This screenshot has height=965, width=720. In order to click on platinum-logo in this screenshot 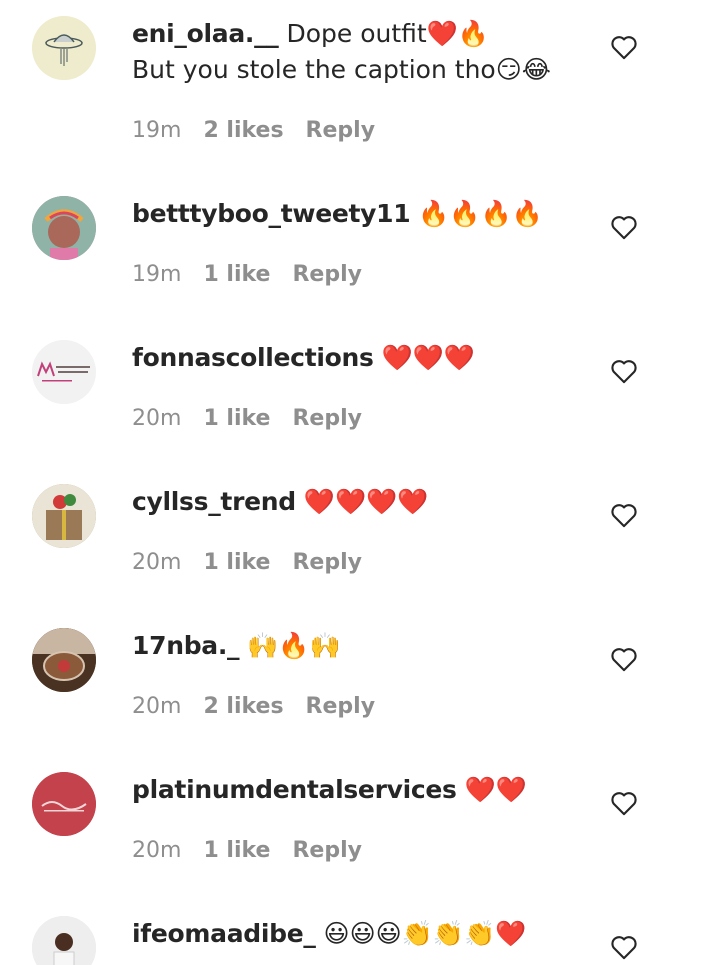, I will do `click(64, 804)`.